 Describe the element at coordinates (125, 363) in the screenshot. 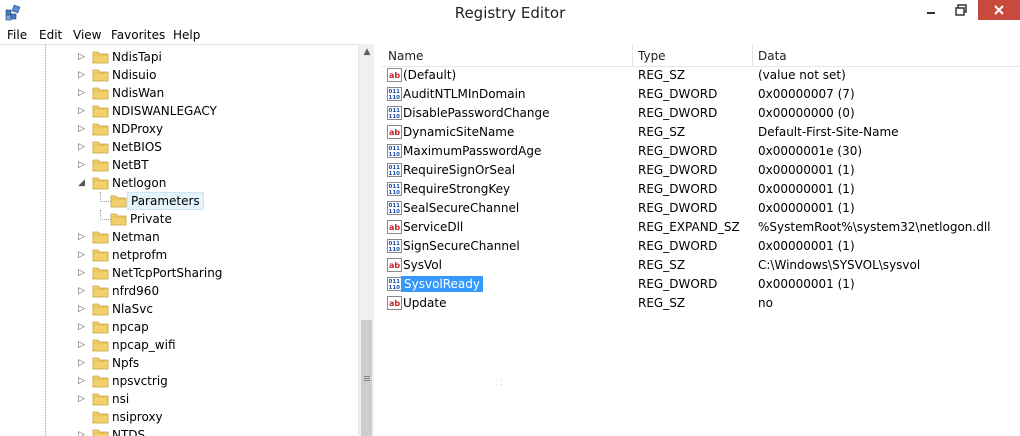

I see `tree-item-label: Npfs` at that location.